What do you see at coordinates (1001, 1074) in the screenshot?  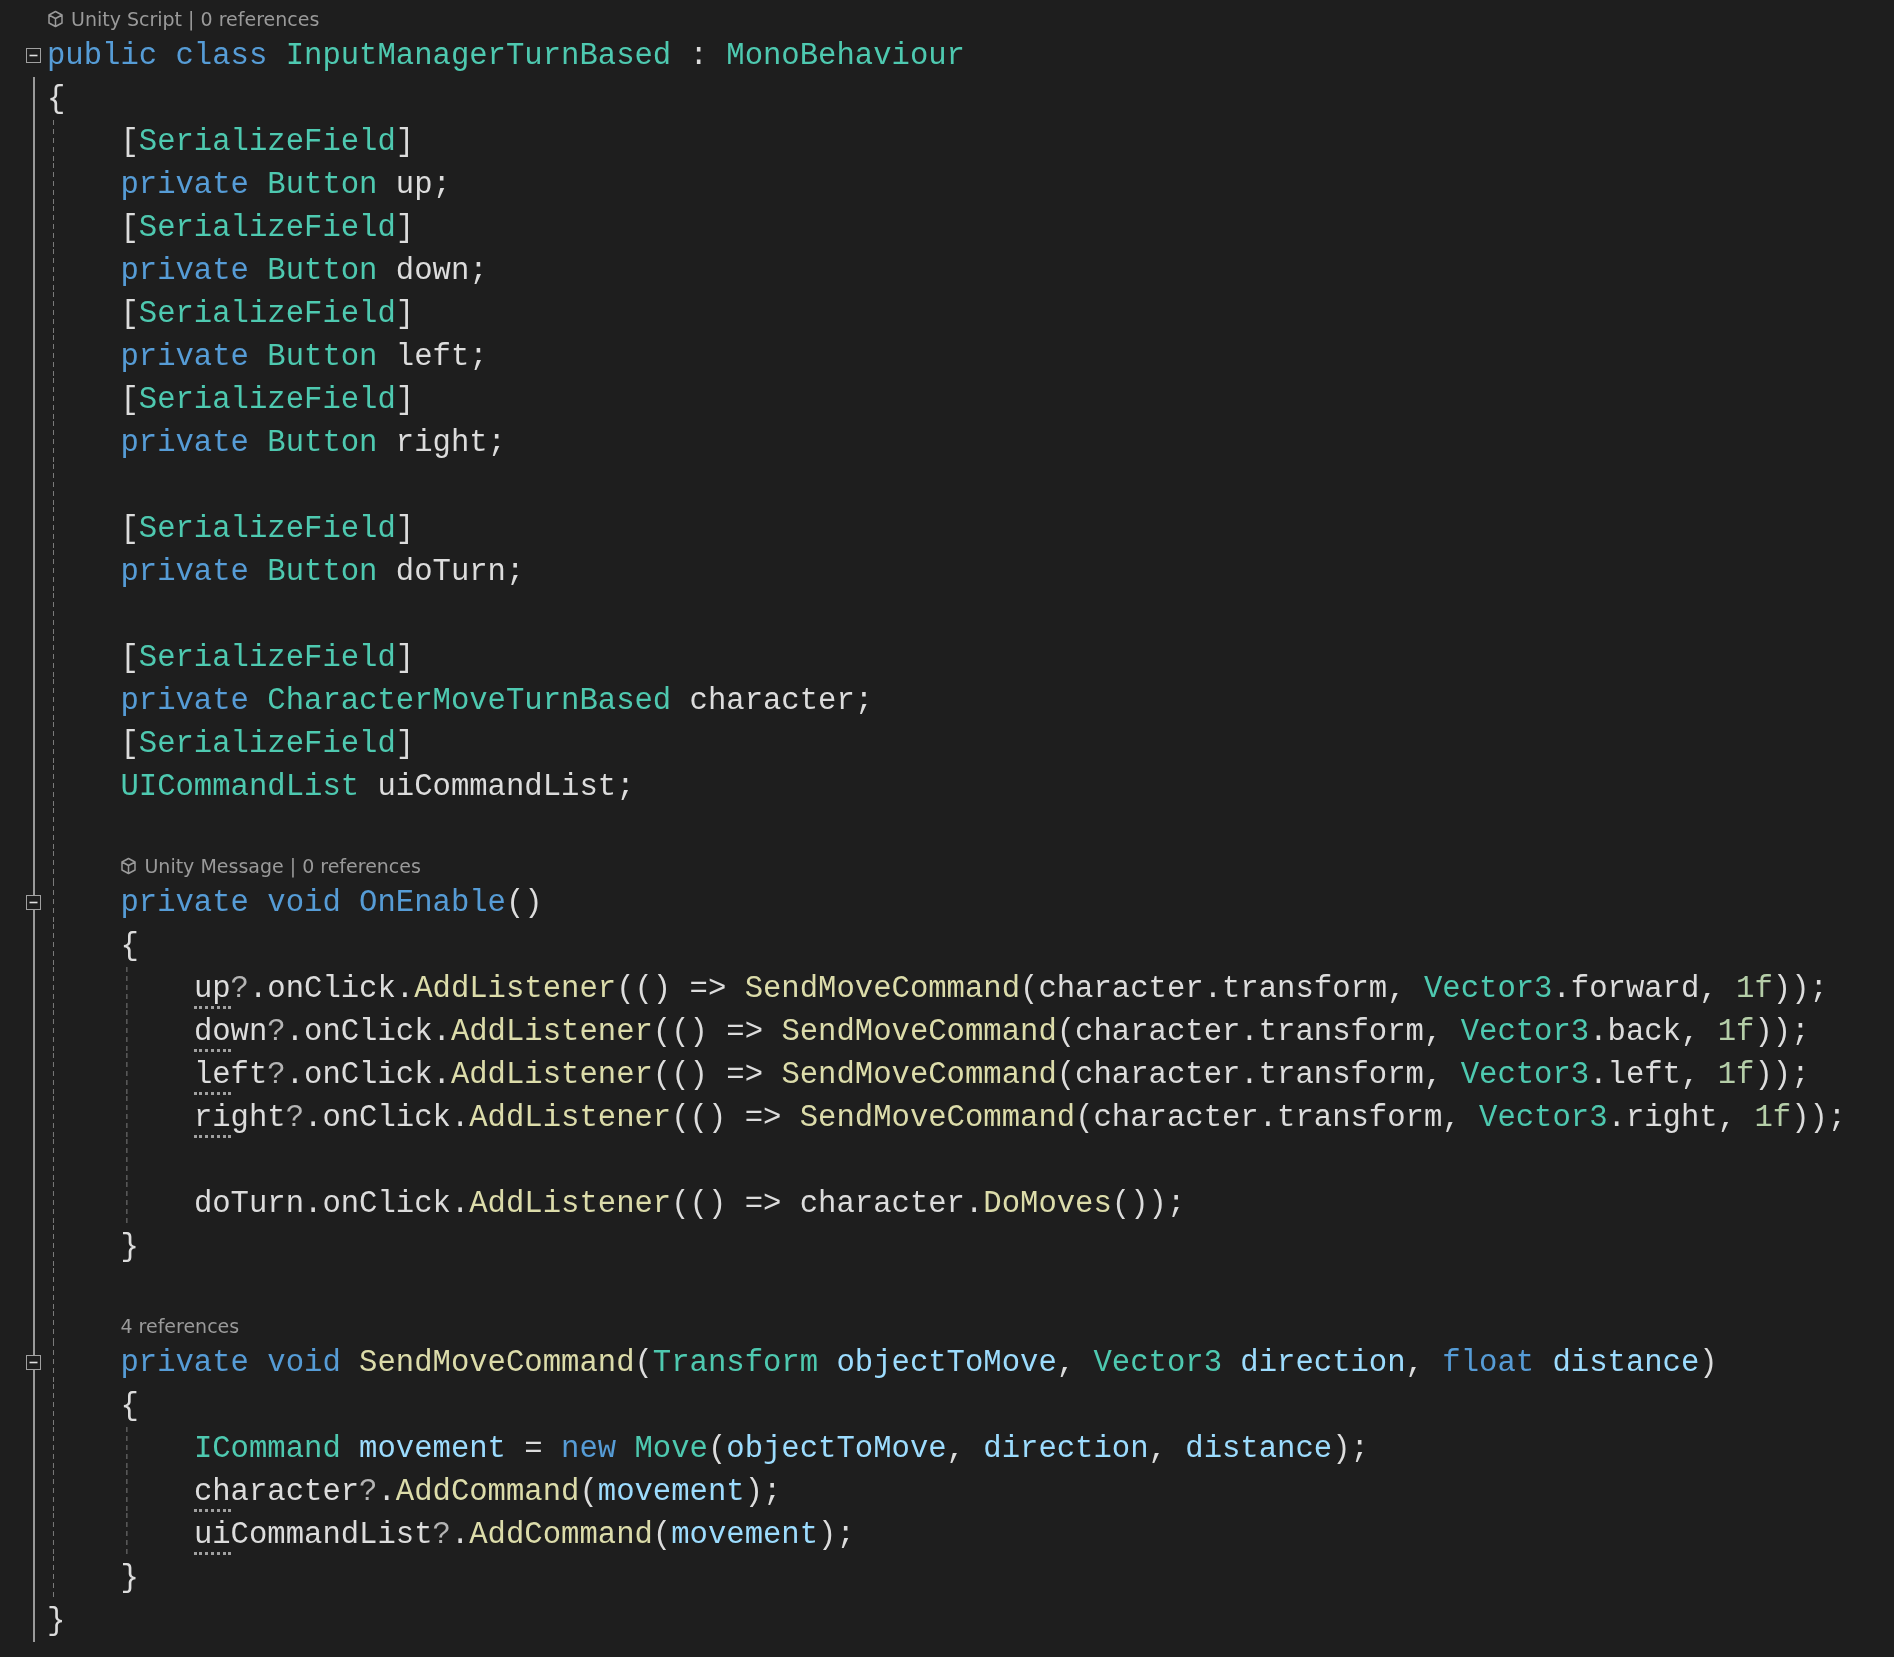 I see `code-line: left?.onClick.AddListener(() => SendMoveCommand(character.transform, Vector3.left, 1f));` at bounding box center [1001, 1074].